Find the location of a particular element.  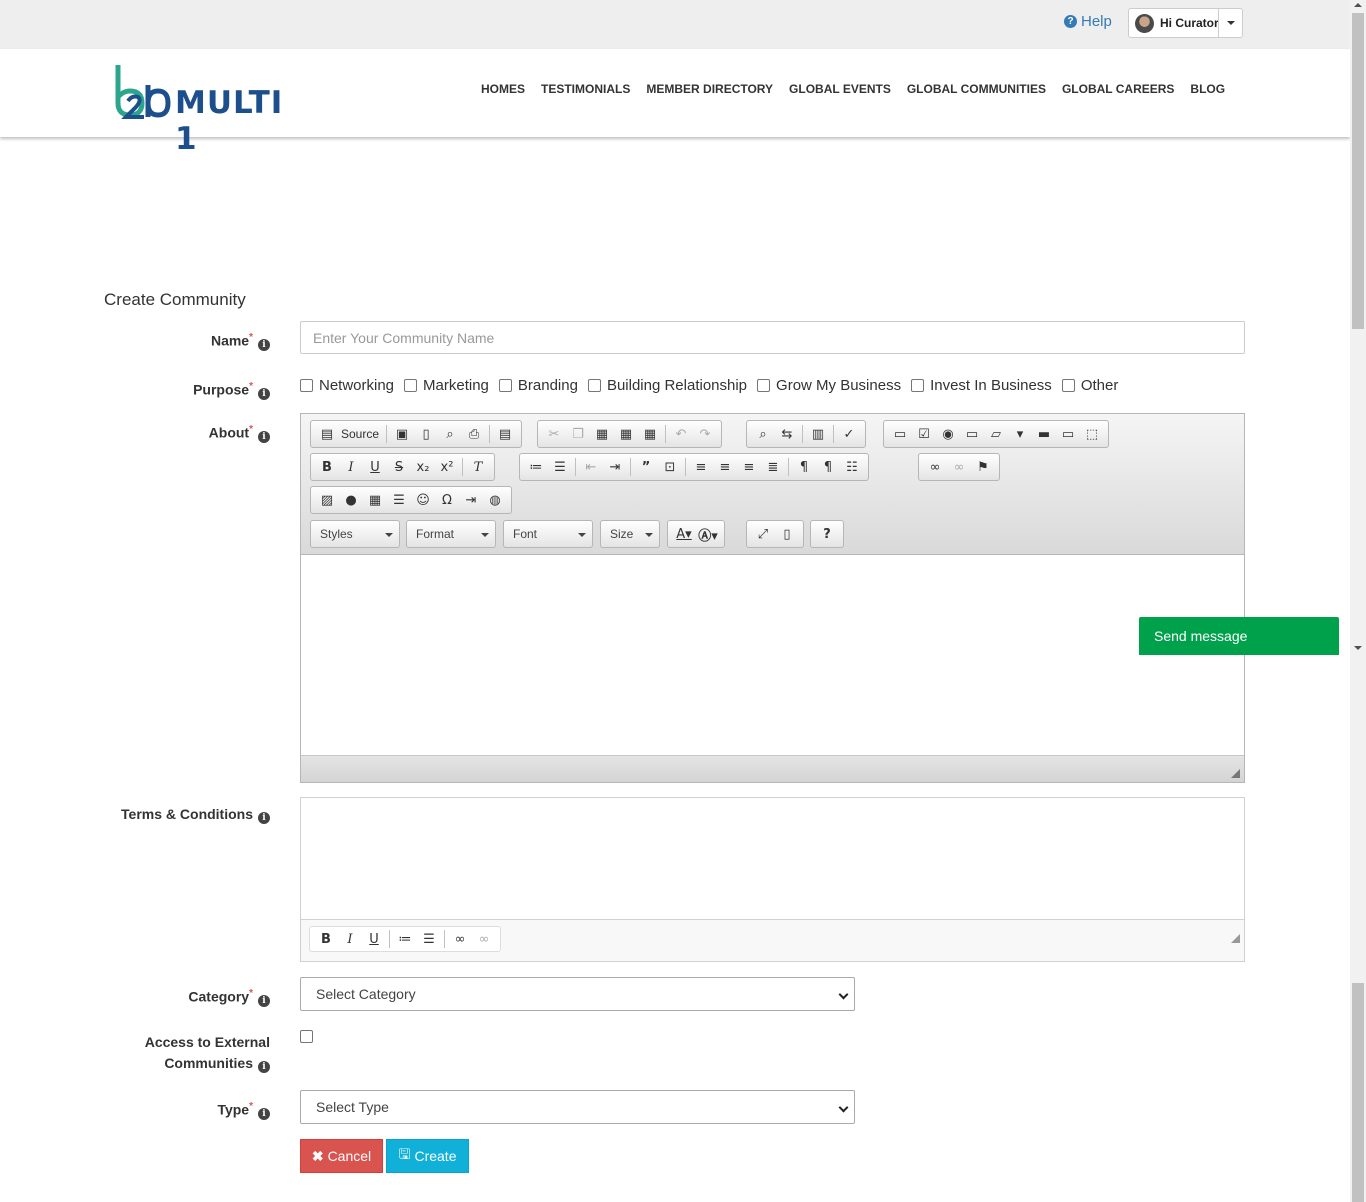

purpose-other: Other is located at coordinates (1089, 385).